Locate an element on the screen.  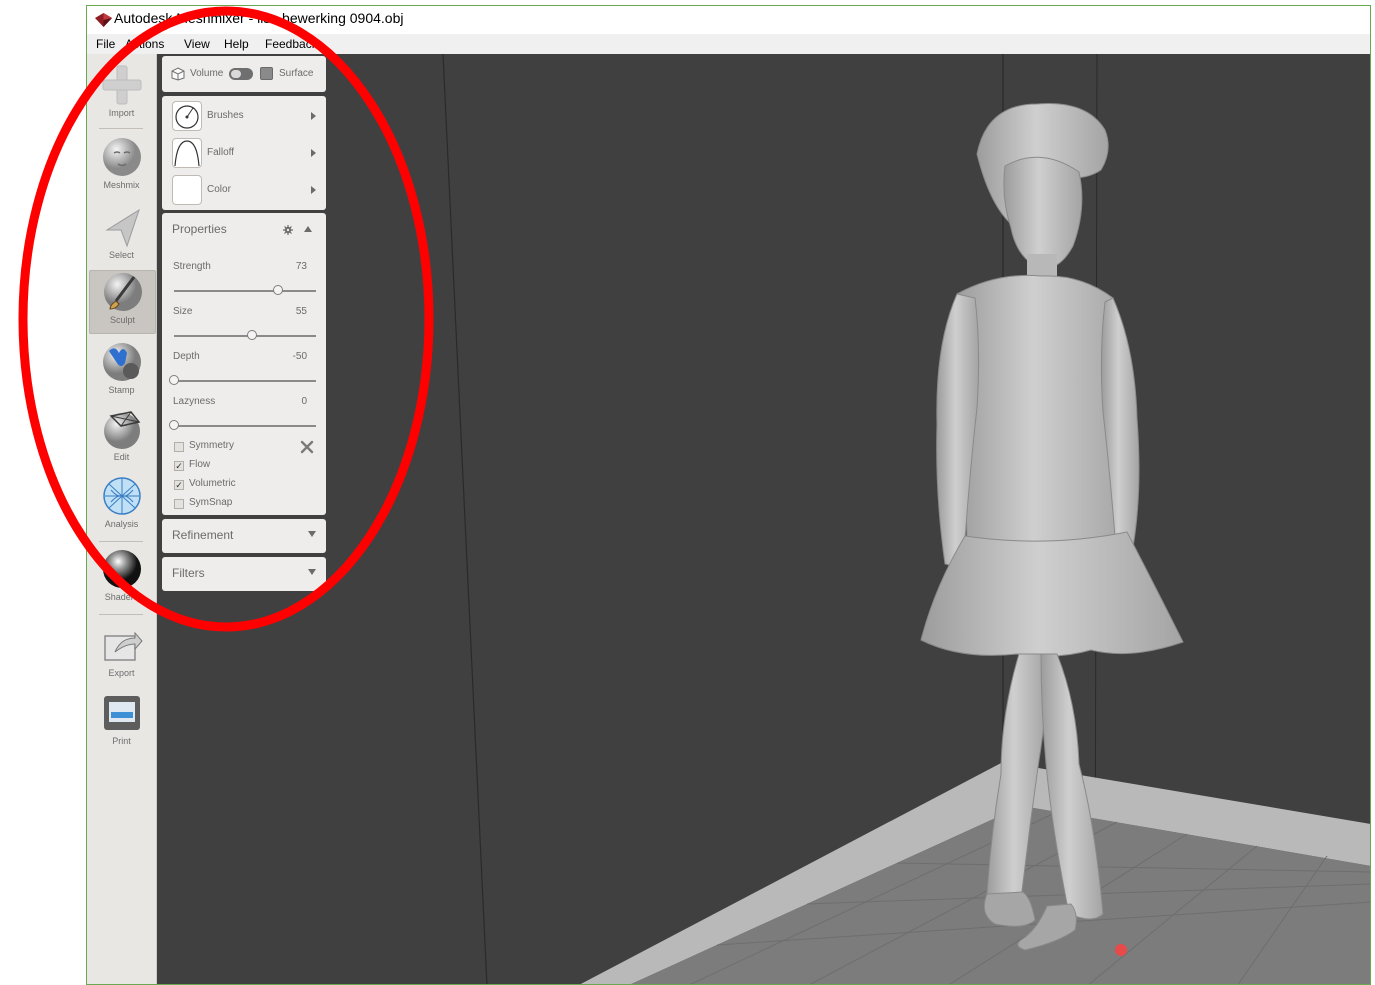
color-label: Color is located at coordinates (219, 189).